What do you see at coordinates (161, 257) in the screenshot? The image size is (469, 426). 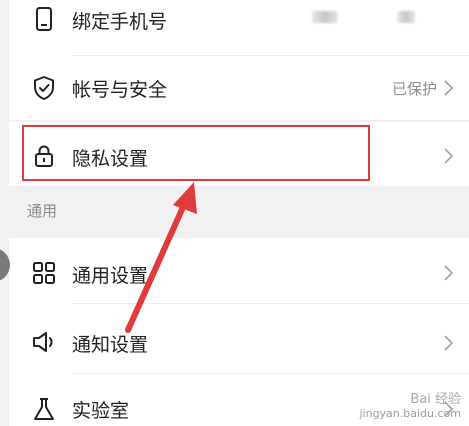 I see `annotation-arrow` at bounding box center [161, 257].